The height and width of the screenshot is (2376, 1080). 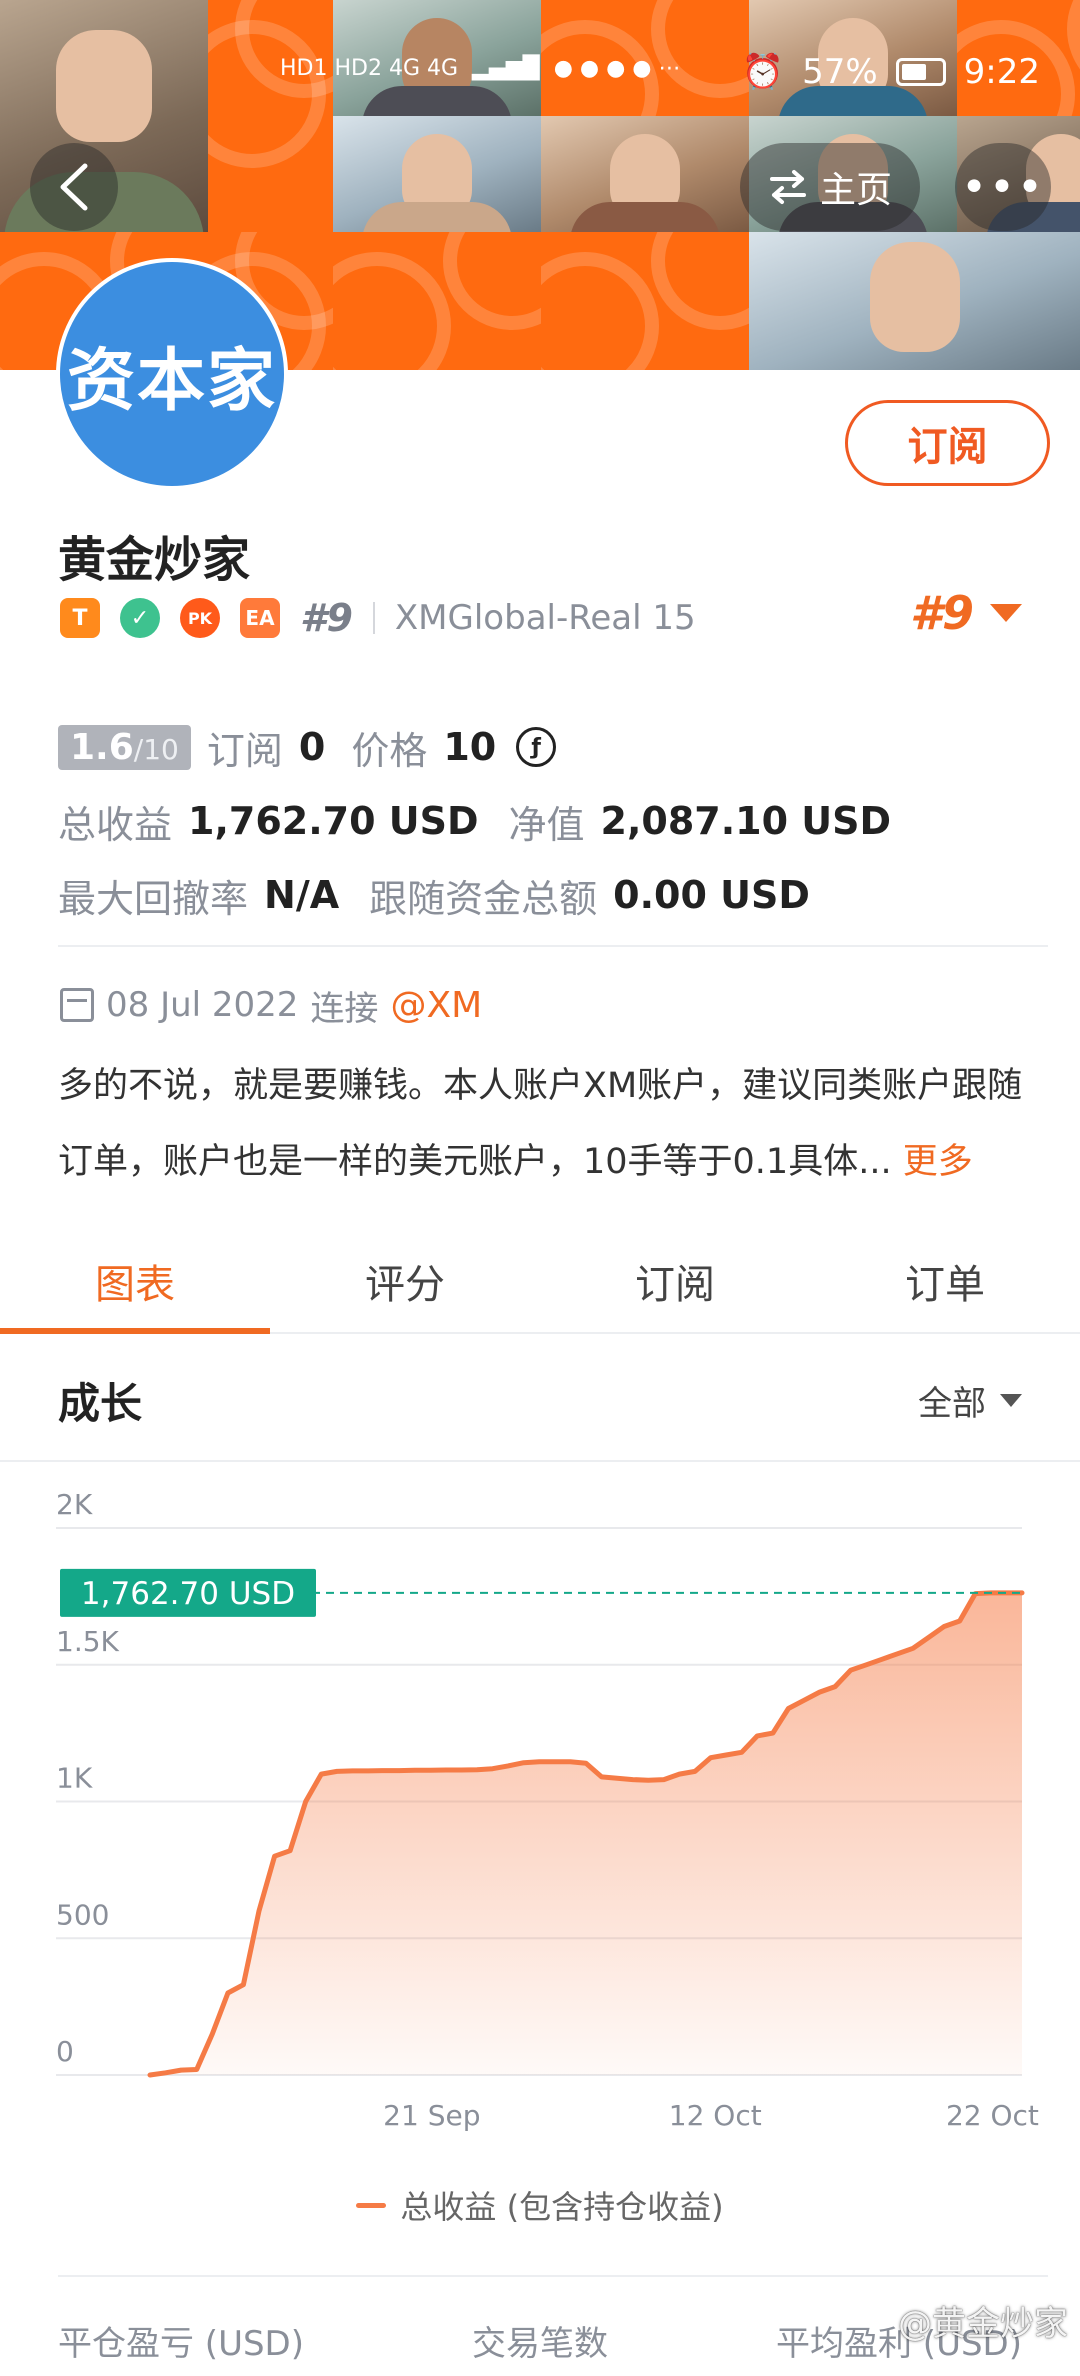 I want to click on status-bar: HD1 HD2 4G 4G ▂▄▆█ ● ● ● ● ⋯ ⏰ 57% 9:22, so click(x=540, y=77).